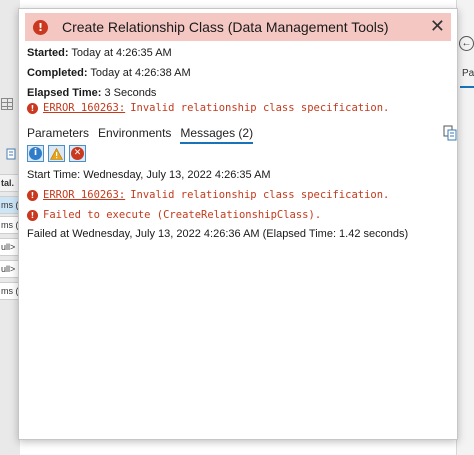 This screenshot has width=474, height=455. I want to click on close-button: ✕, so click(437, 27).